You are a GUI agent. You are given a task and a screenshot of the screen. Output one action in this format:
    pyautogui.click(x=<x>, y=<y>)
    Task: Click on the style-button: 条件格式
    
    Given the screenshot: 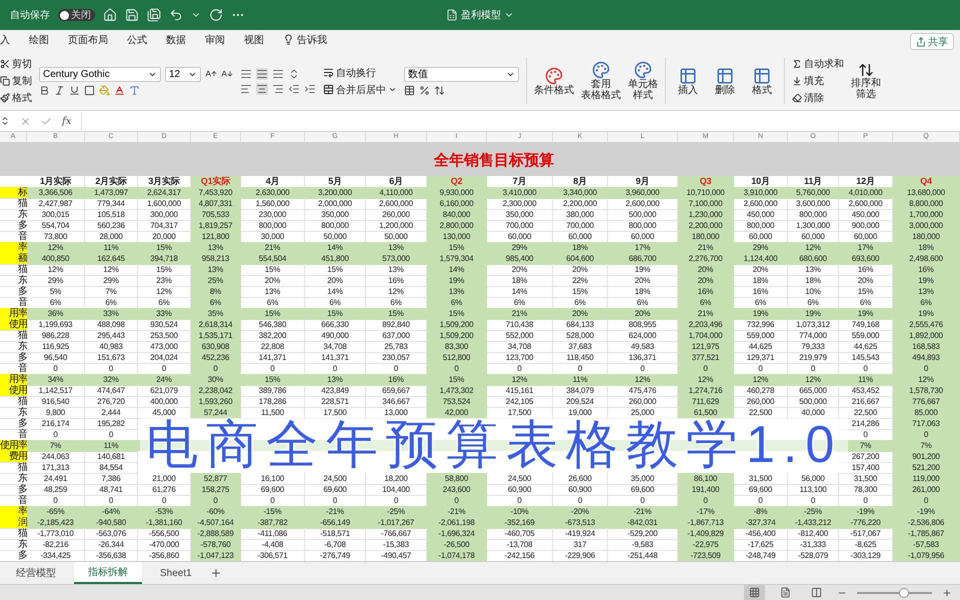 What is the action you would take?
    pyautogui.click(x=554, y=81)
    